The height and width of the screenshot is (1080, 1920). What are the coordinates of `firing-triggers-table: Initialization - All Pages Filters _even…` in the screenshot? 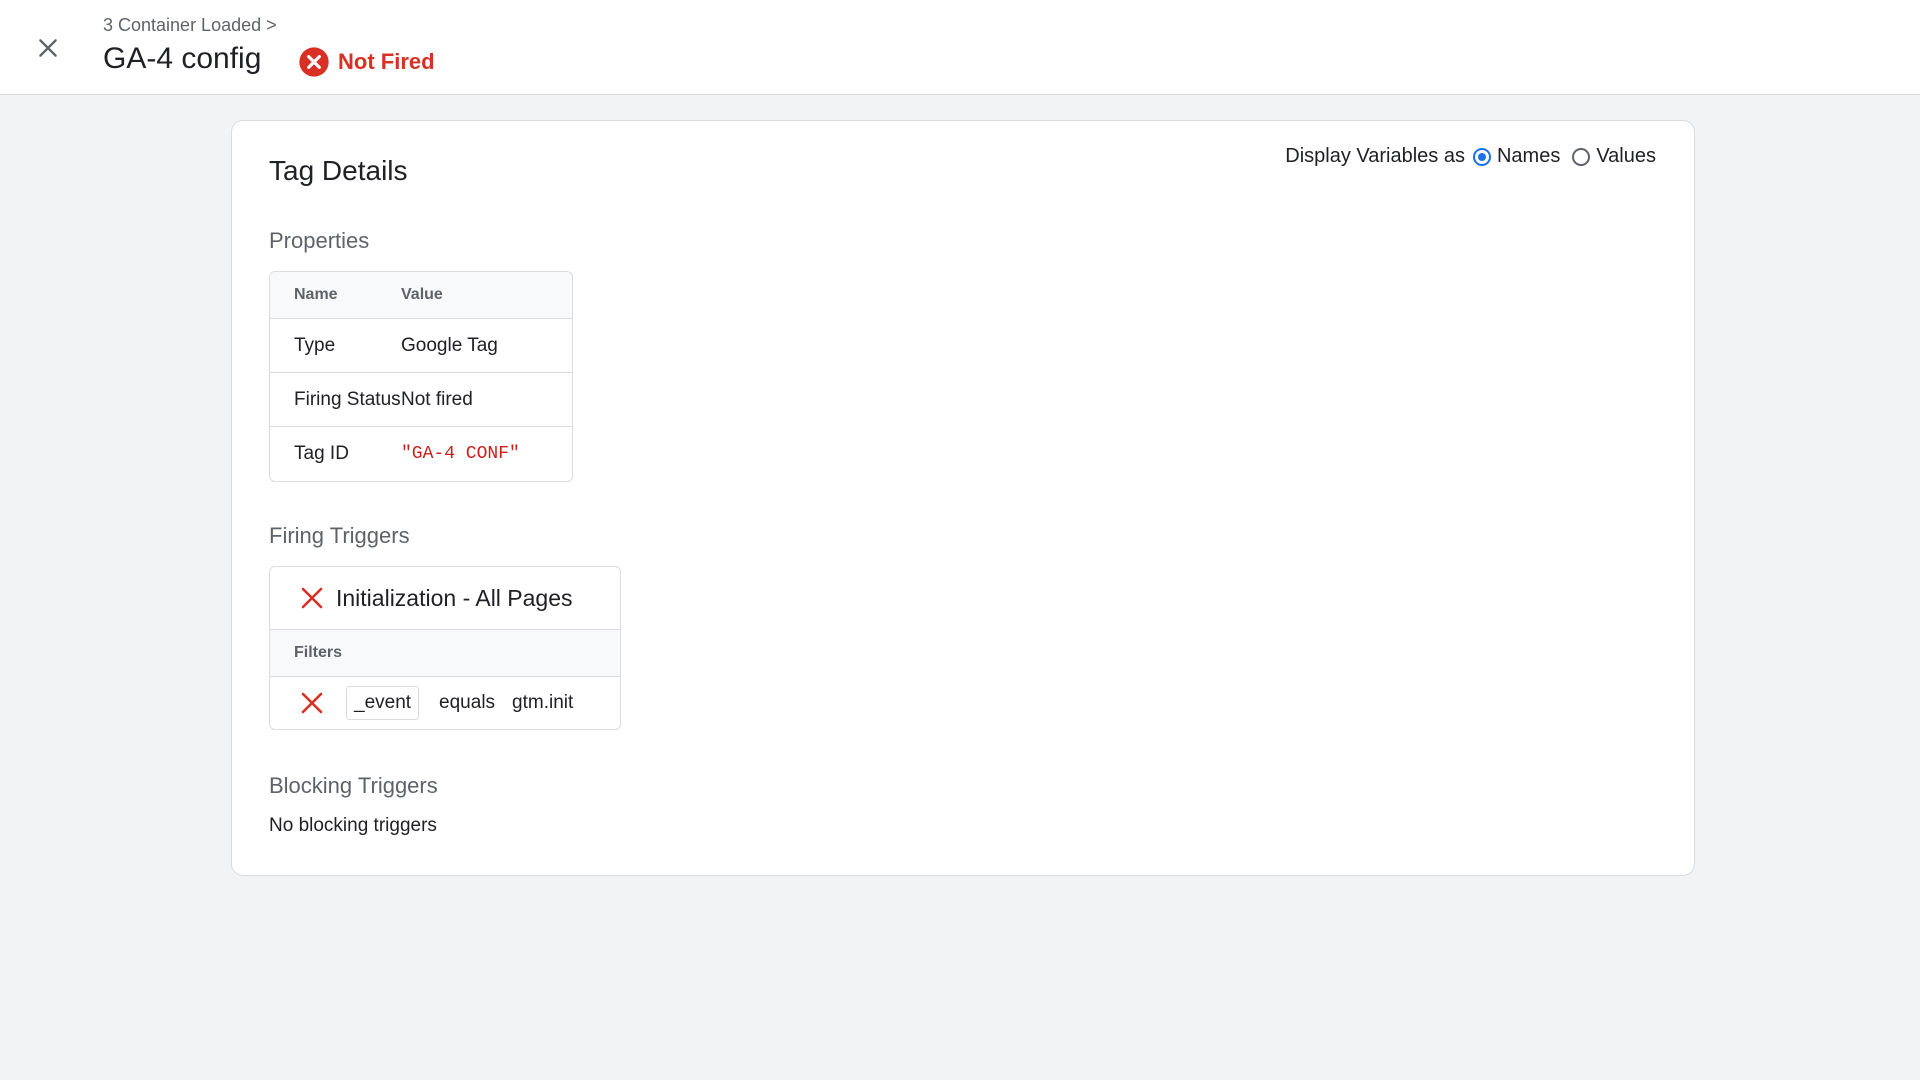 It's located at (445, 648).